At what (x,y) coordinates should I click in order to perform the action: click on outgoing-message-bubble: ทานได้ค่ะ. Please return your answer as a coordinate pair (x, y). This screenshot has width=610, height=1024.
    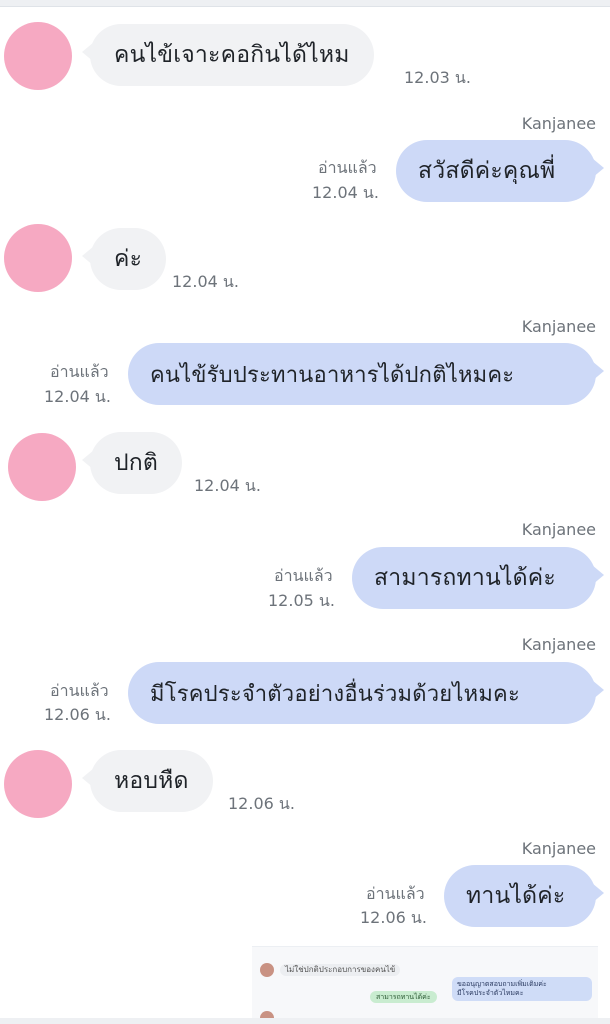
    Looking at the image, I should click on (524, 896).